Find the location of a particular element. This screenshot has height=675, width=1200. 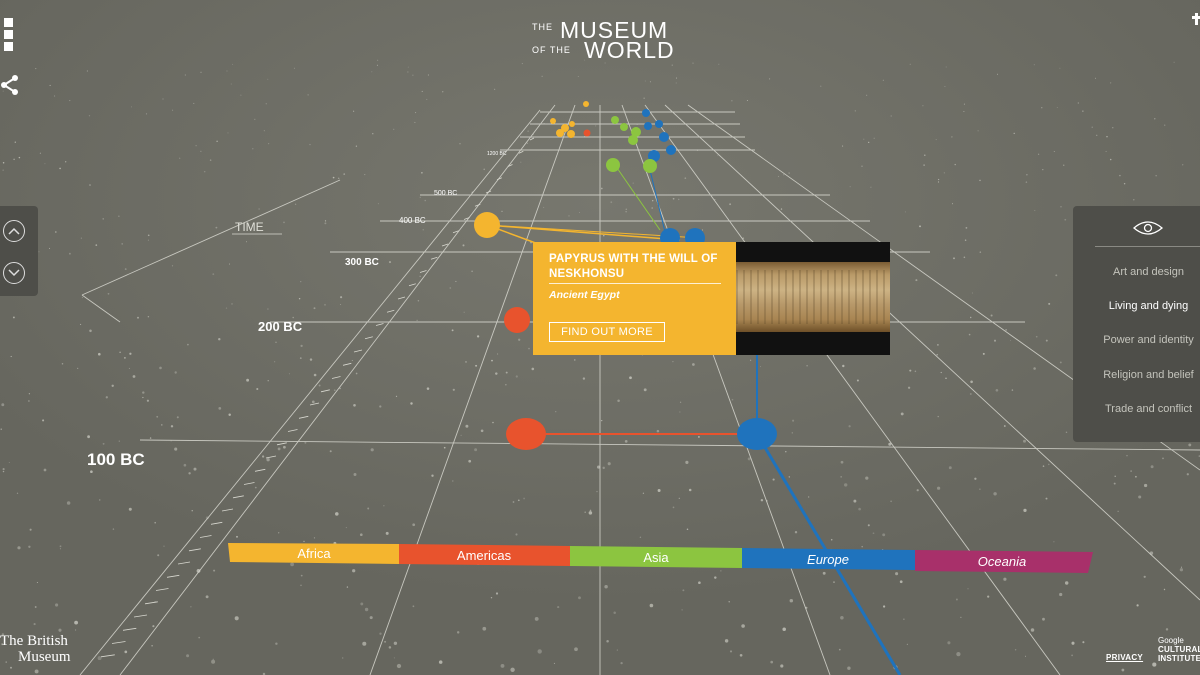

filter-divider is located at coordinates (1147, 246).